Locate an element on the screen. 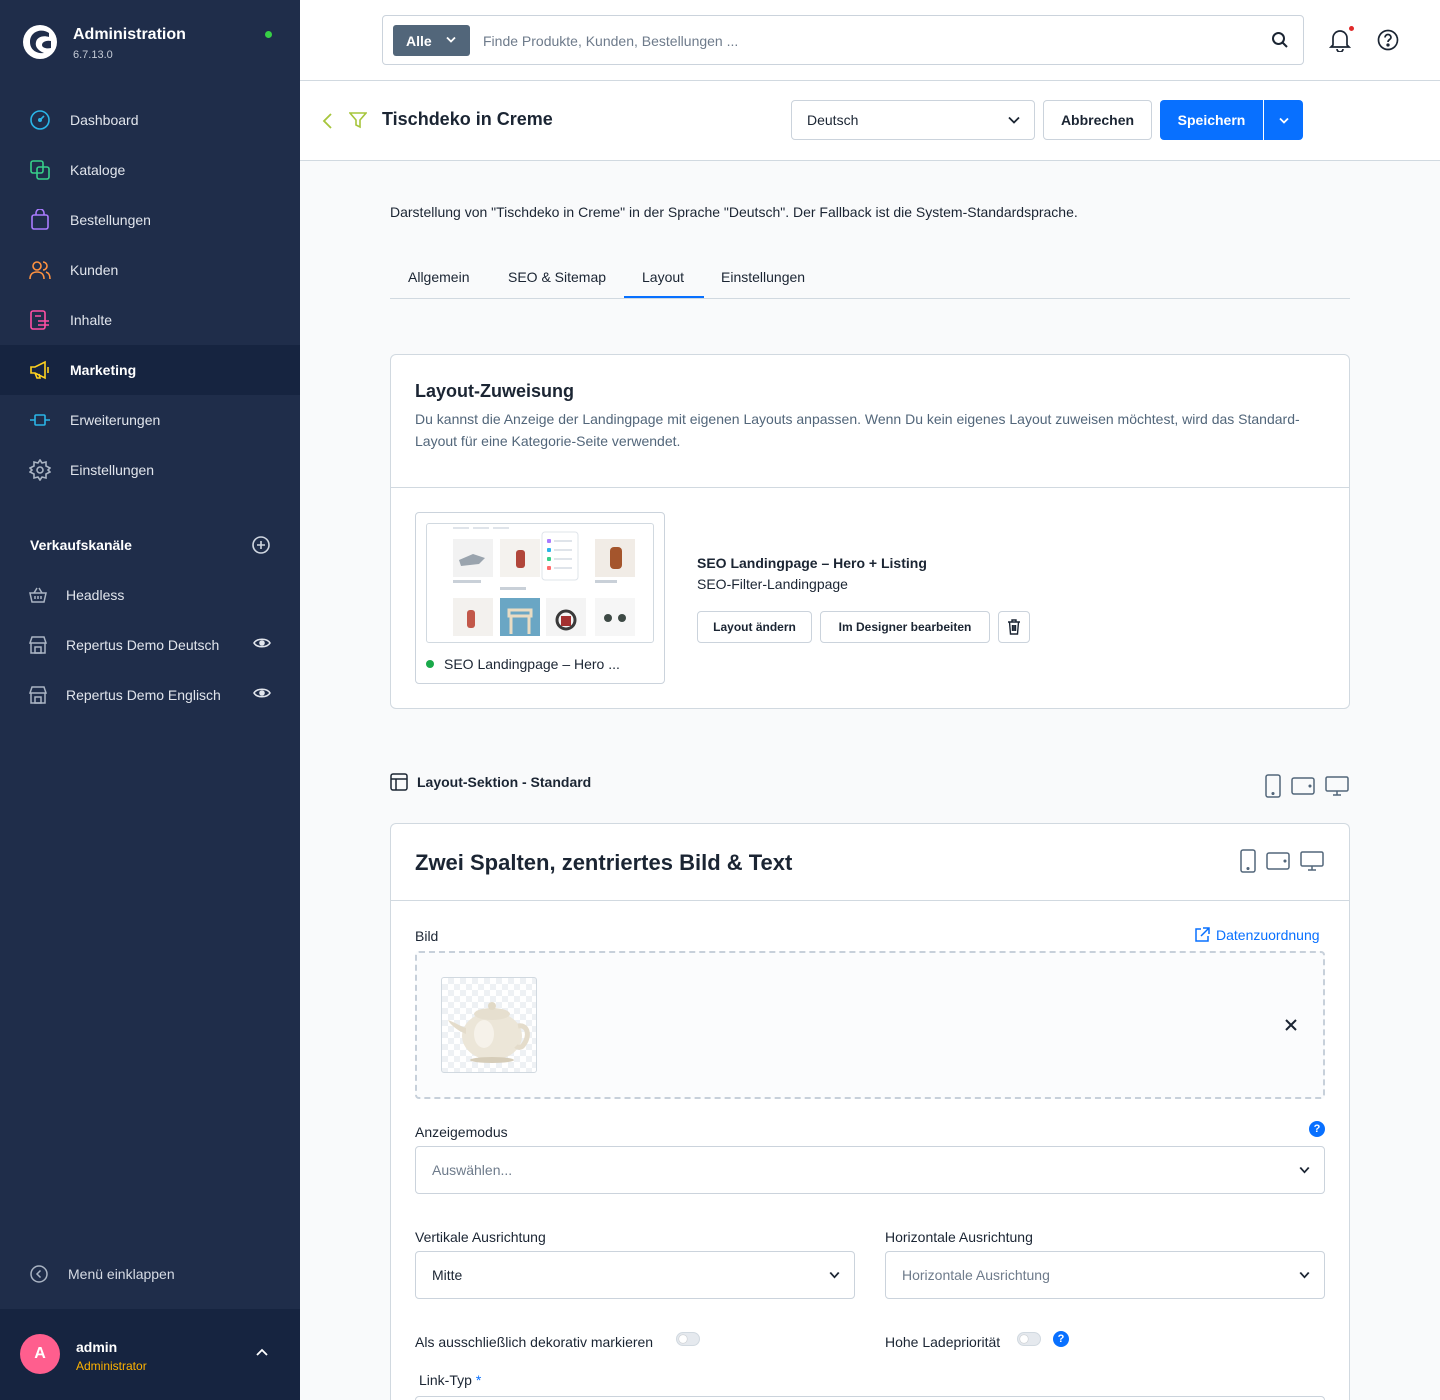 The image size is (1440, 1400). basket-icon is located at coordinates (38, 595).